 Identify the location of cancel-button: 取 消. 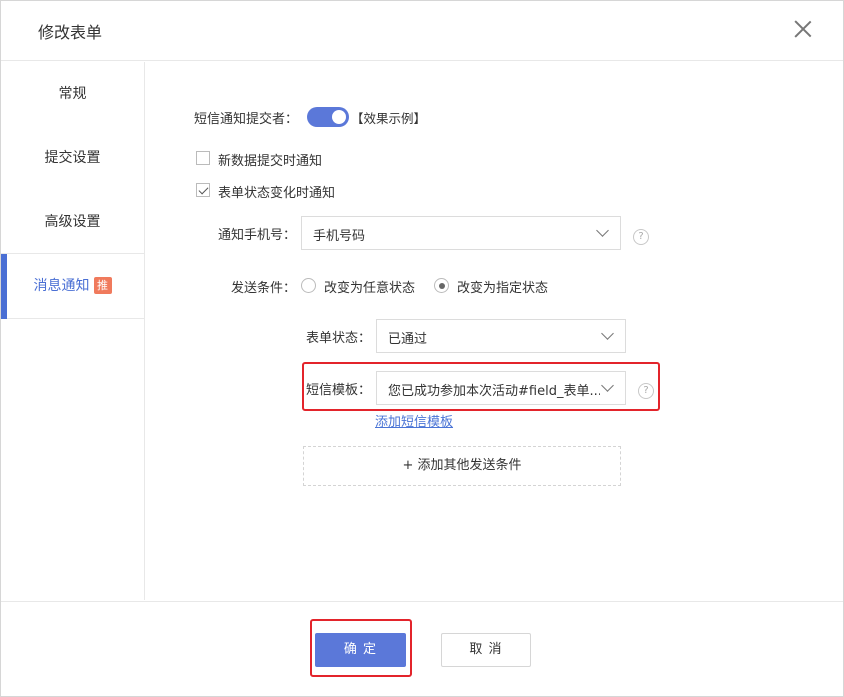
(486, 650).